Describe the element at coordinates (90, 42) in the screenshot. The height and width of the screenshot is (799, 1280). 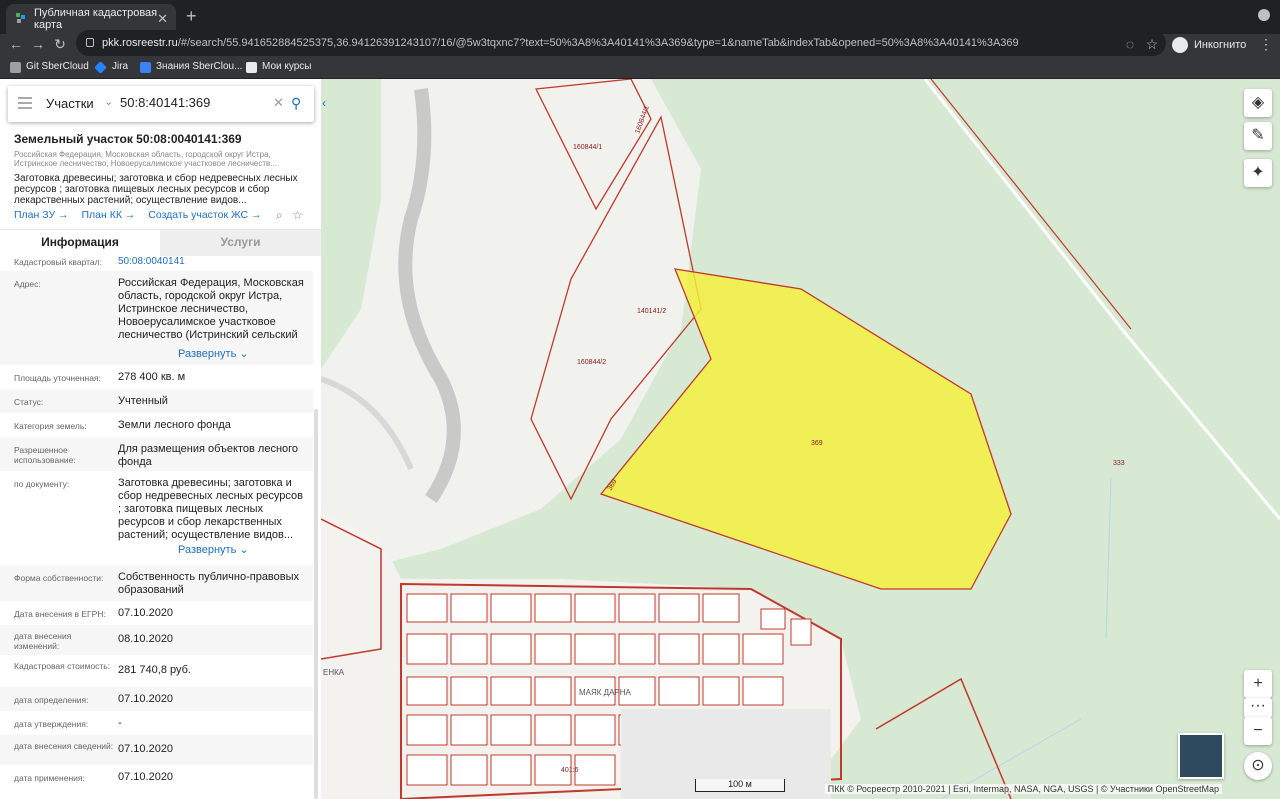
I see `lock-icon` at that location.